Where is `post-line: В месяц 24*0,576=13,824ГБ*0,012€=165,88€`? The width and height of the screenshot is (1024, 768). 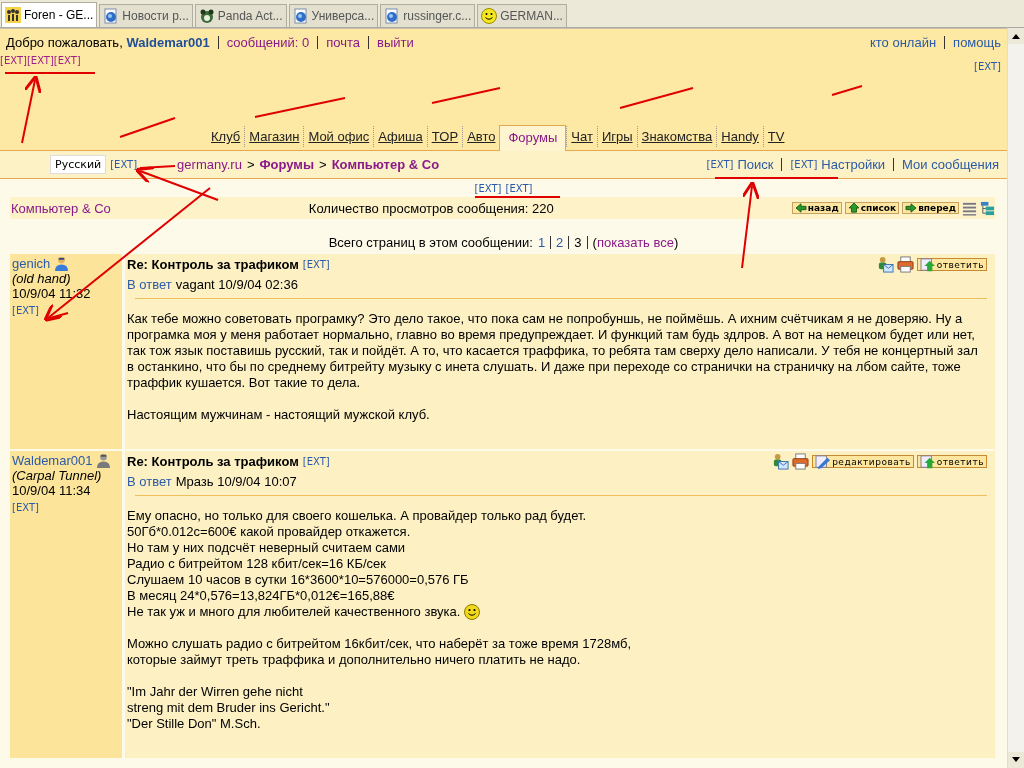 post-line: В месяц 24*0,576=13,824ГБ*0,012€=165,88€ is located at coordinates (261, 596).